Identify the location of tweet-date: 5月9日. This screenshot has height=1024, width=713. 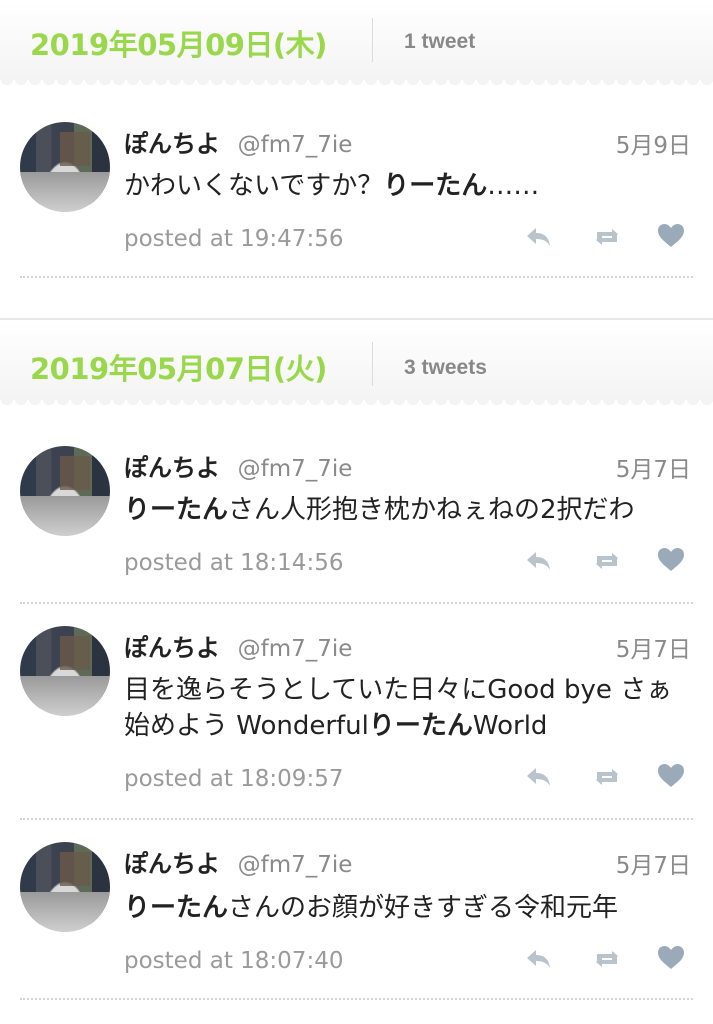
(653, 143).